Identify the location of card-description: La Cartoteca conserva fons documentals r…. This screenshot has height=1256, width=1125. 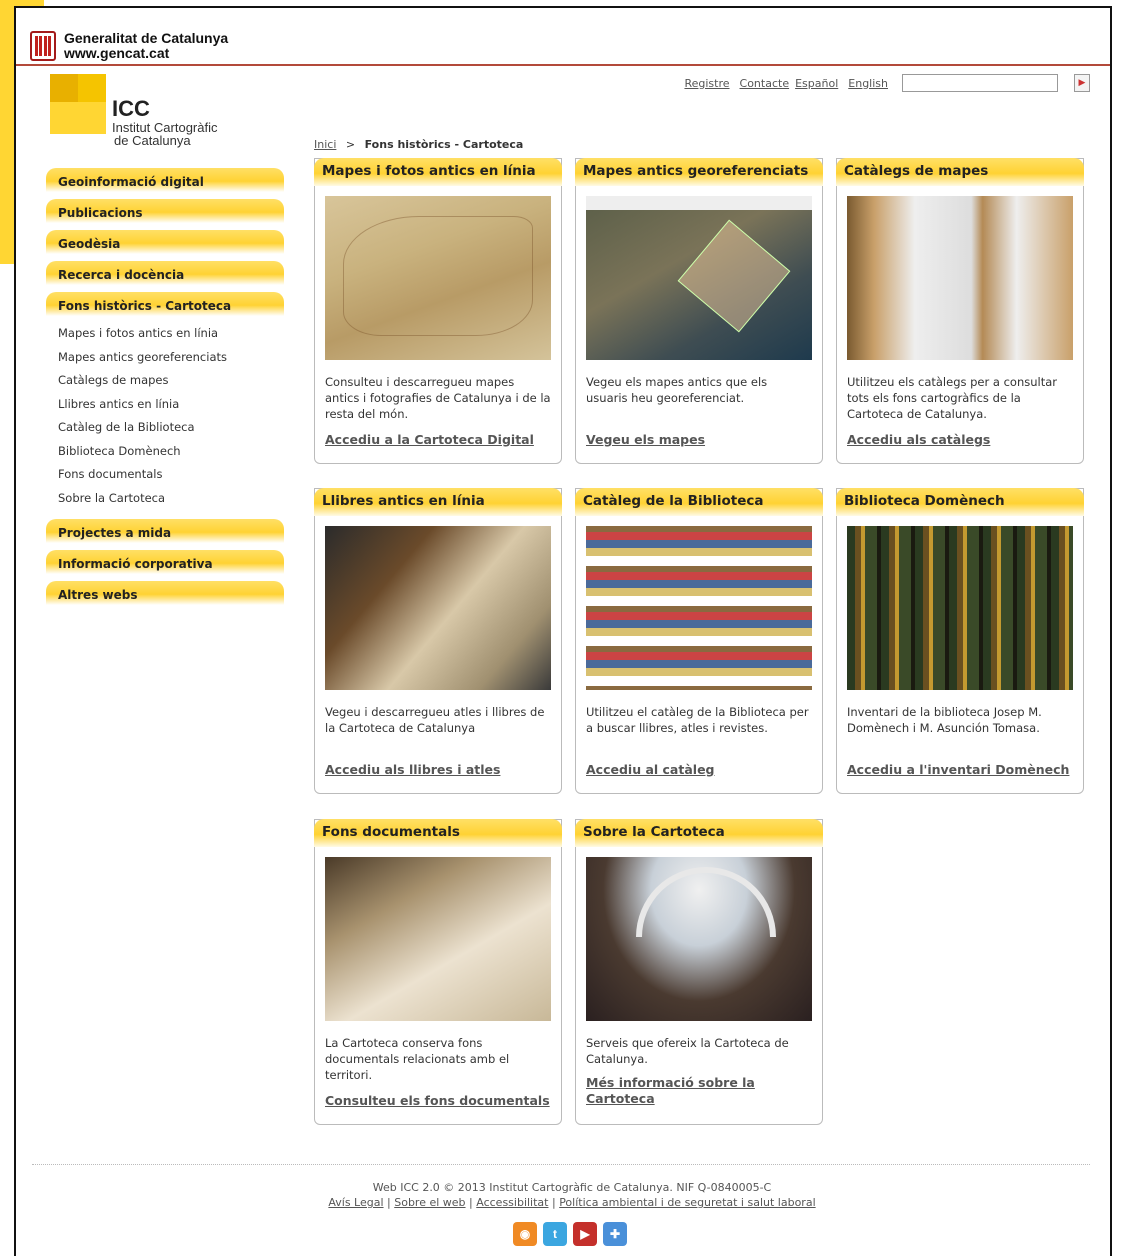
(417, 1059).